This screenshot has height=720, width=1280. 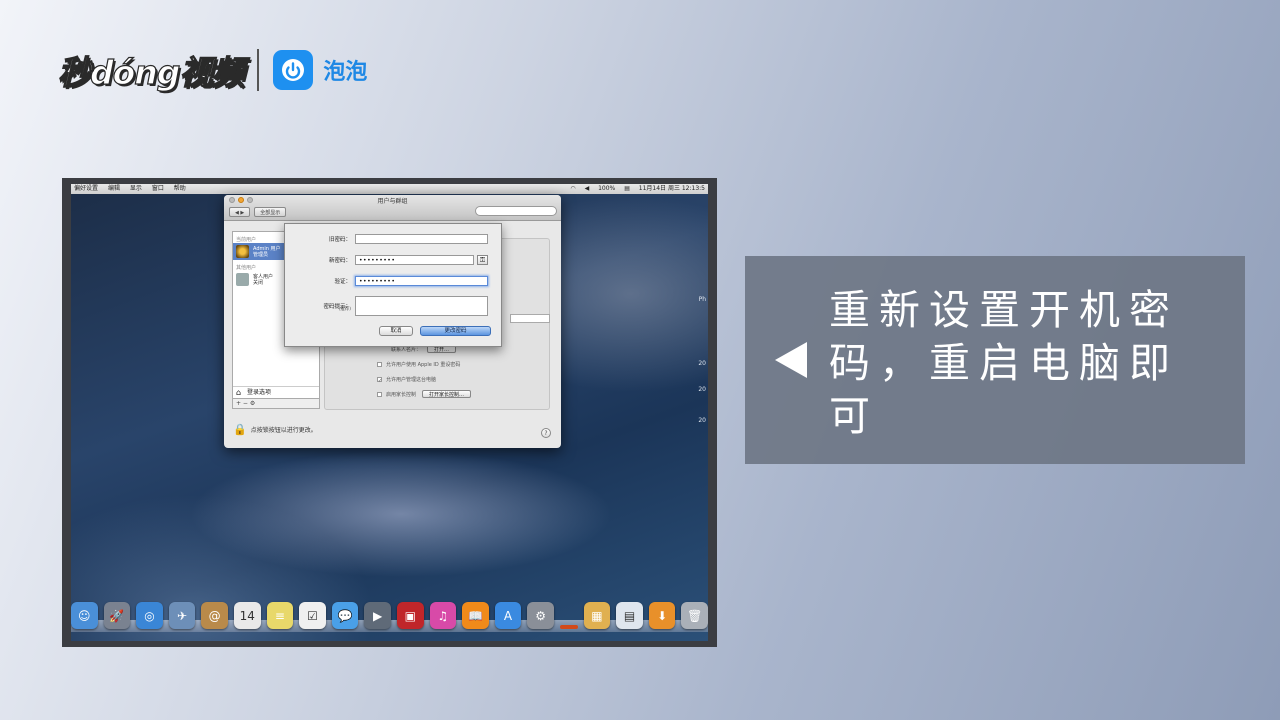 What do you see at coordinates (339, 240) in the screenshot?
I see `old-password-label: 旧密码：` at bounding box center [339, 240].